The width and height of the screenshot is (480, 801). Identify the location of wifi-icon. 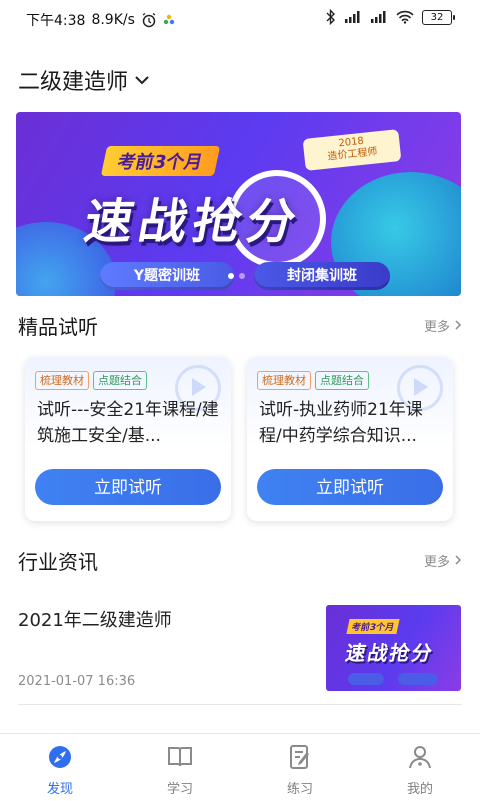
(405, 17).